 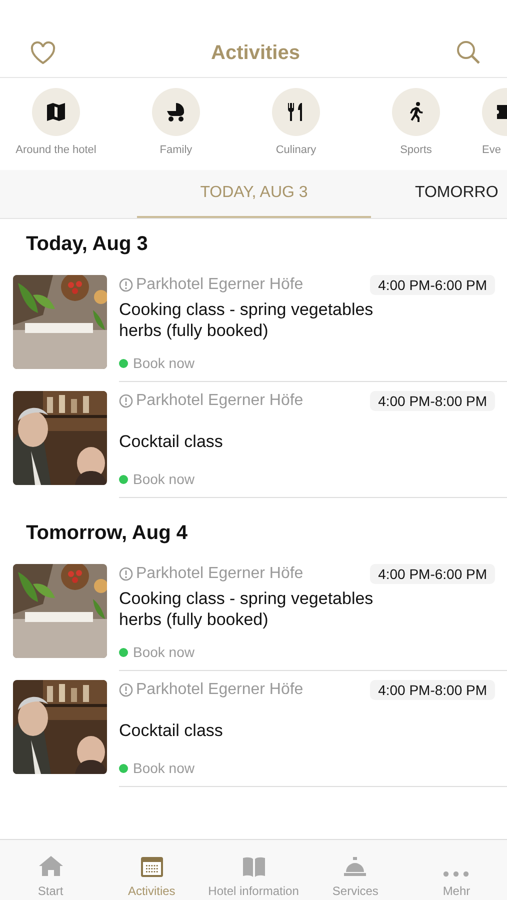 What do you see at coordinates (255, 53) in the screenshot?
I see `screen-title: Activities` at bounding box center [255, 53].